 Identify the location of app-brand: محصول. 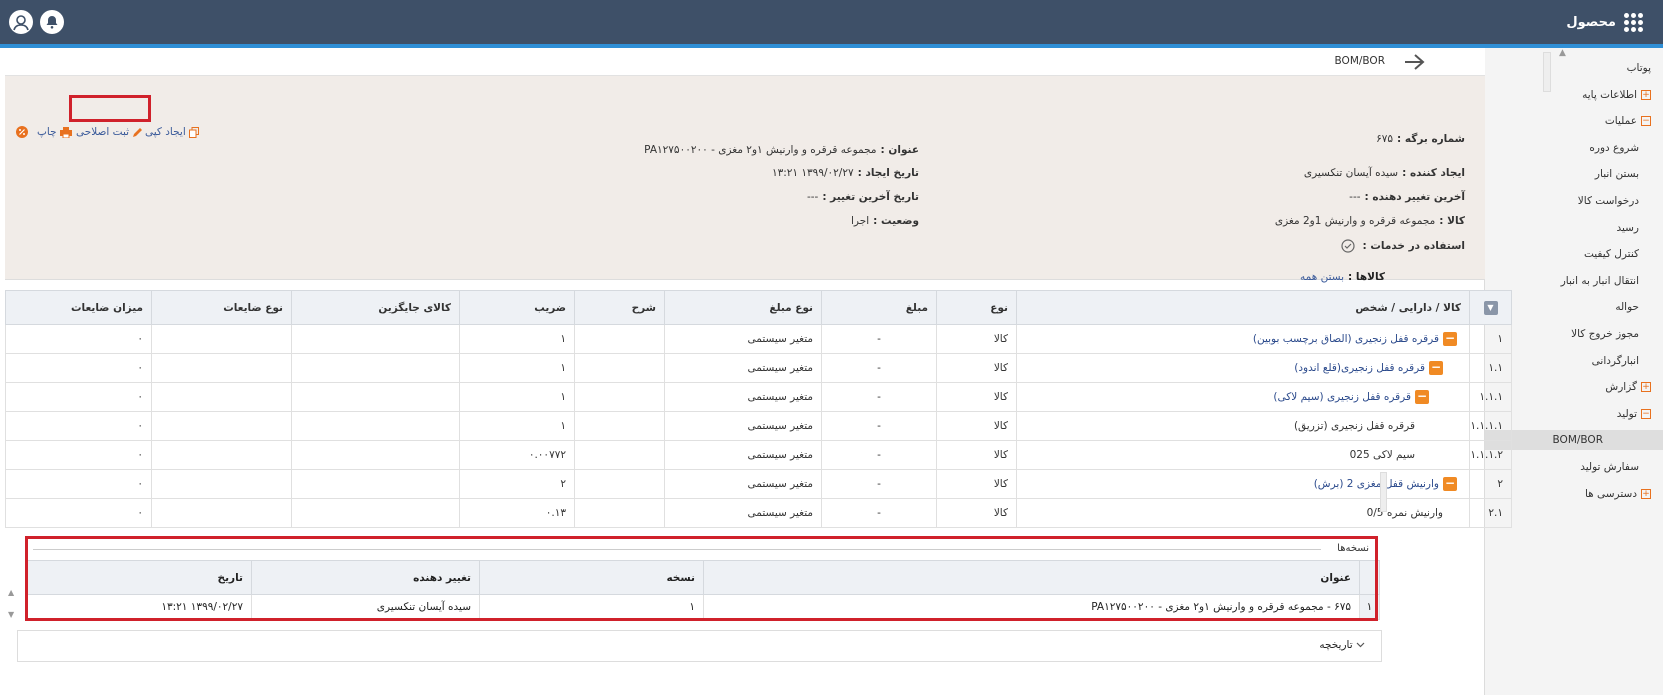
(1604, 22).